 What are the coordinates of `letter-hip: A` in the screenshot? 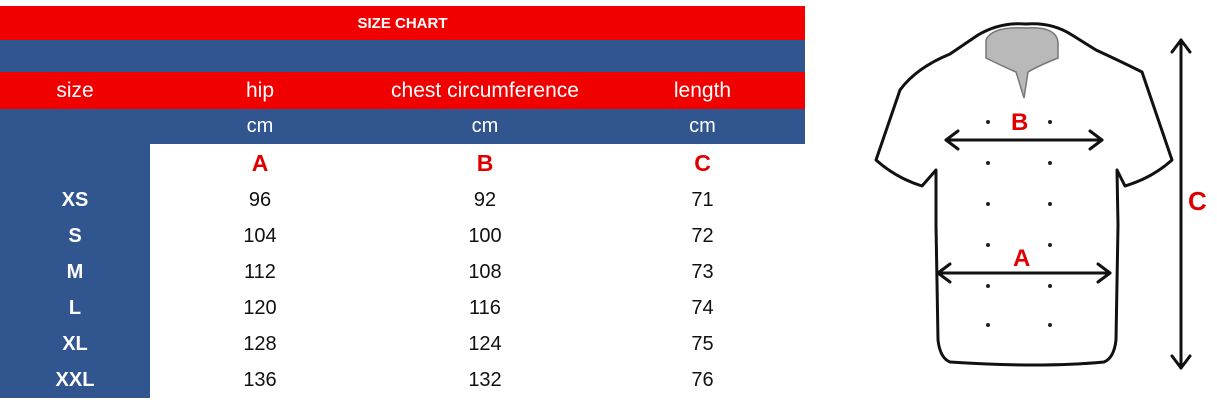 It's located at (260, 162).